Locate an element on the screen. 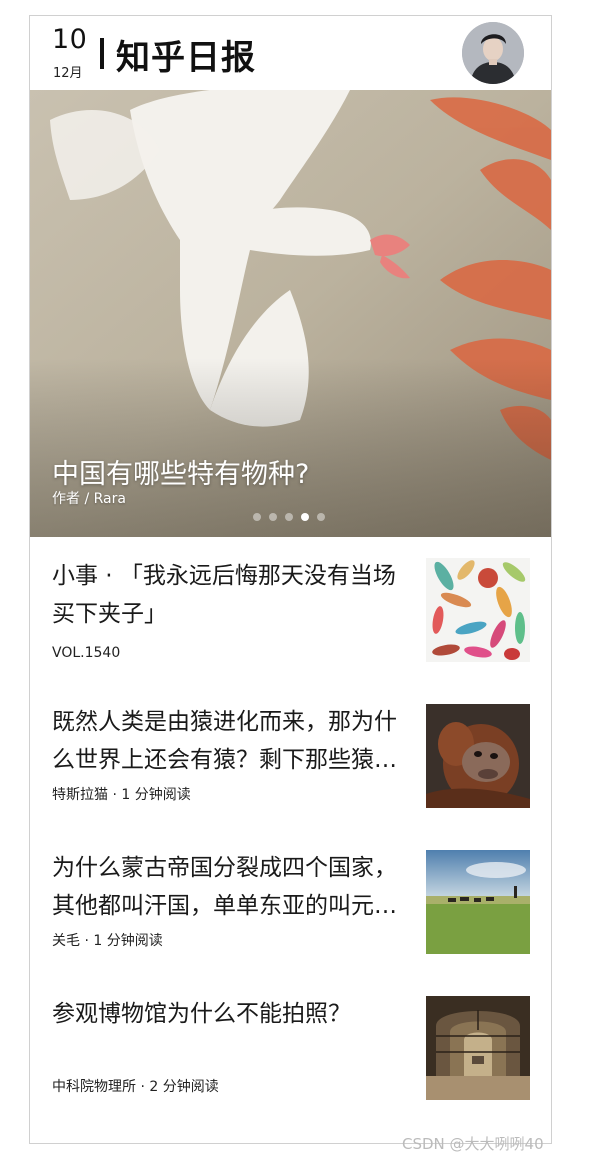 Image resolution: width=594 pixels, height=1163 pixels. orangutan-image is located at coordinates (478, 756).